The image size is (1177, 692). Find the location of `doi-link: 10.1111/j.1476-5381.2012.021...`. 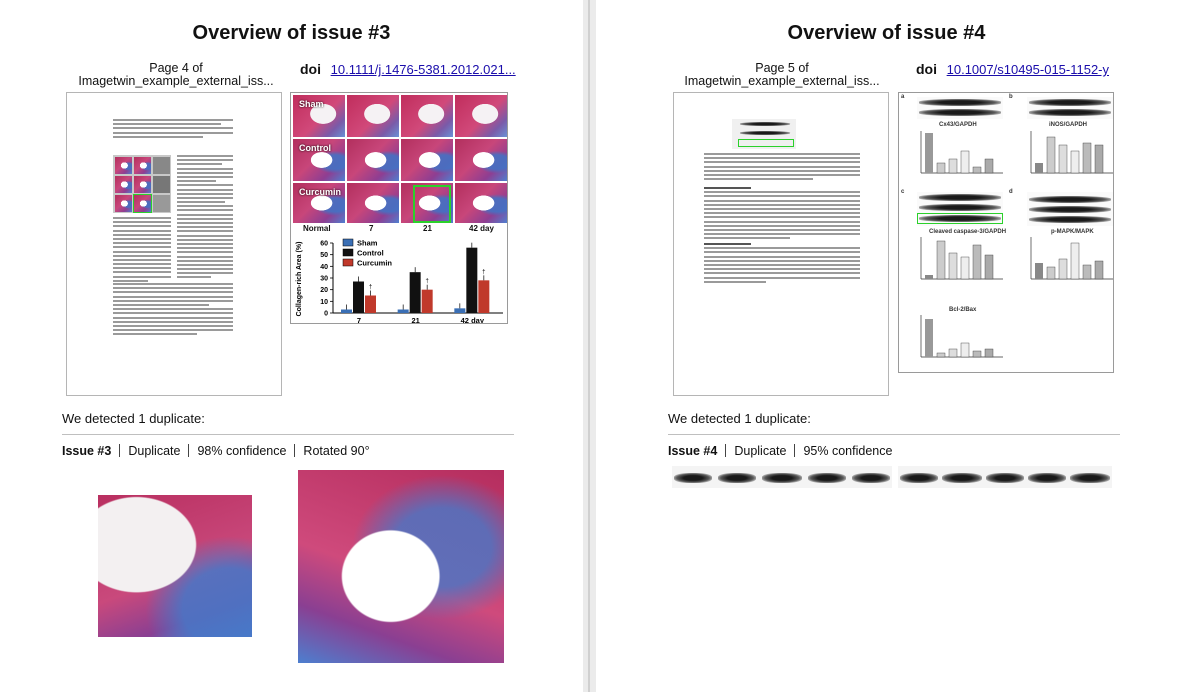

doi-link: 10.1111/j.1476-5381.2012.021... is located at coordinates (423, 69).